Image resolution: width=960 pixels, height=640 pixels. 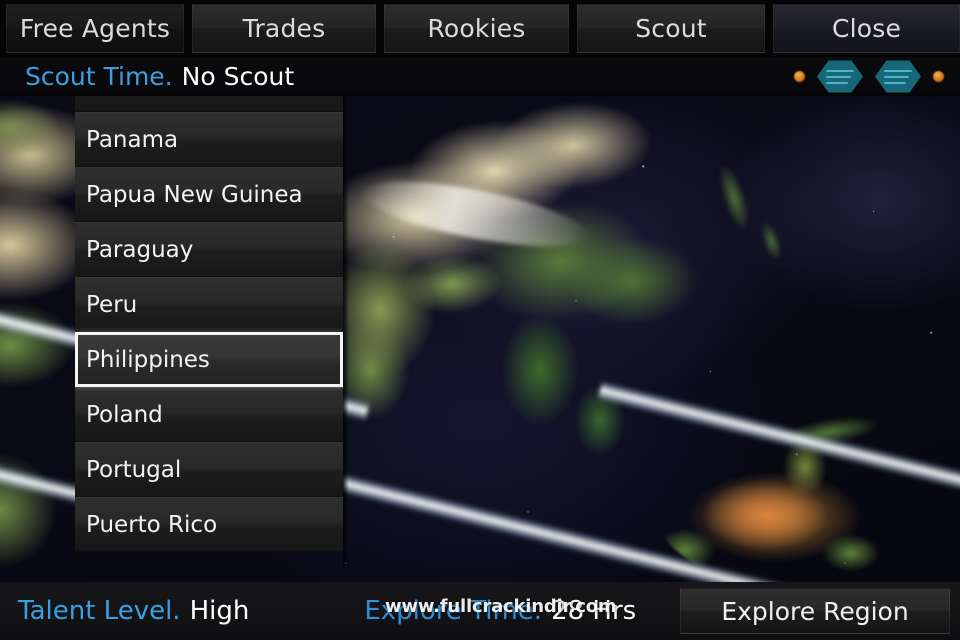 What do you see at coordinates (480, 76) in the screenshot?
I see `scout-time-bar: Scout Time. No Scout` at bounding box center [480, 76].